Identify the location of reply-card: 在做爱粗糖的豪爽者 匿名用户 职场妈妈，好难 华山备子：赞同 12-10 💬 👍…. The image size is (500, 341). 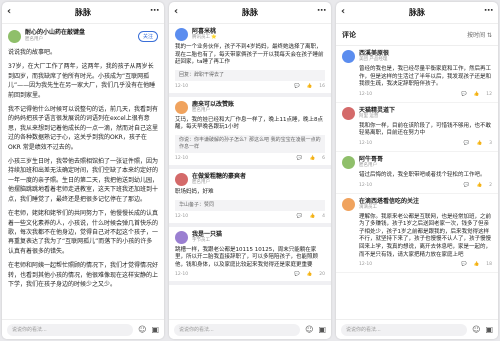
(250, 198).